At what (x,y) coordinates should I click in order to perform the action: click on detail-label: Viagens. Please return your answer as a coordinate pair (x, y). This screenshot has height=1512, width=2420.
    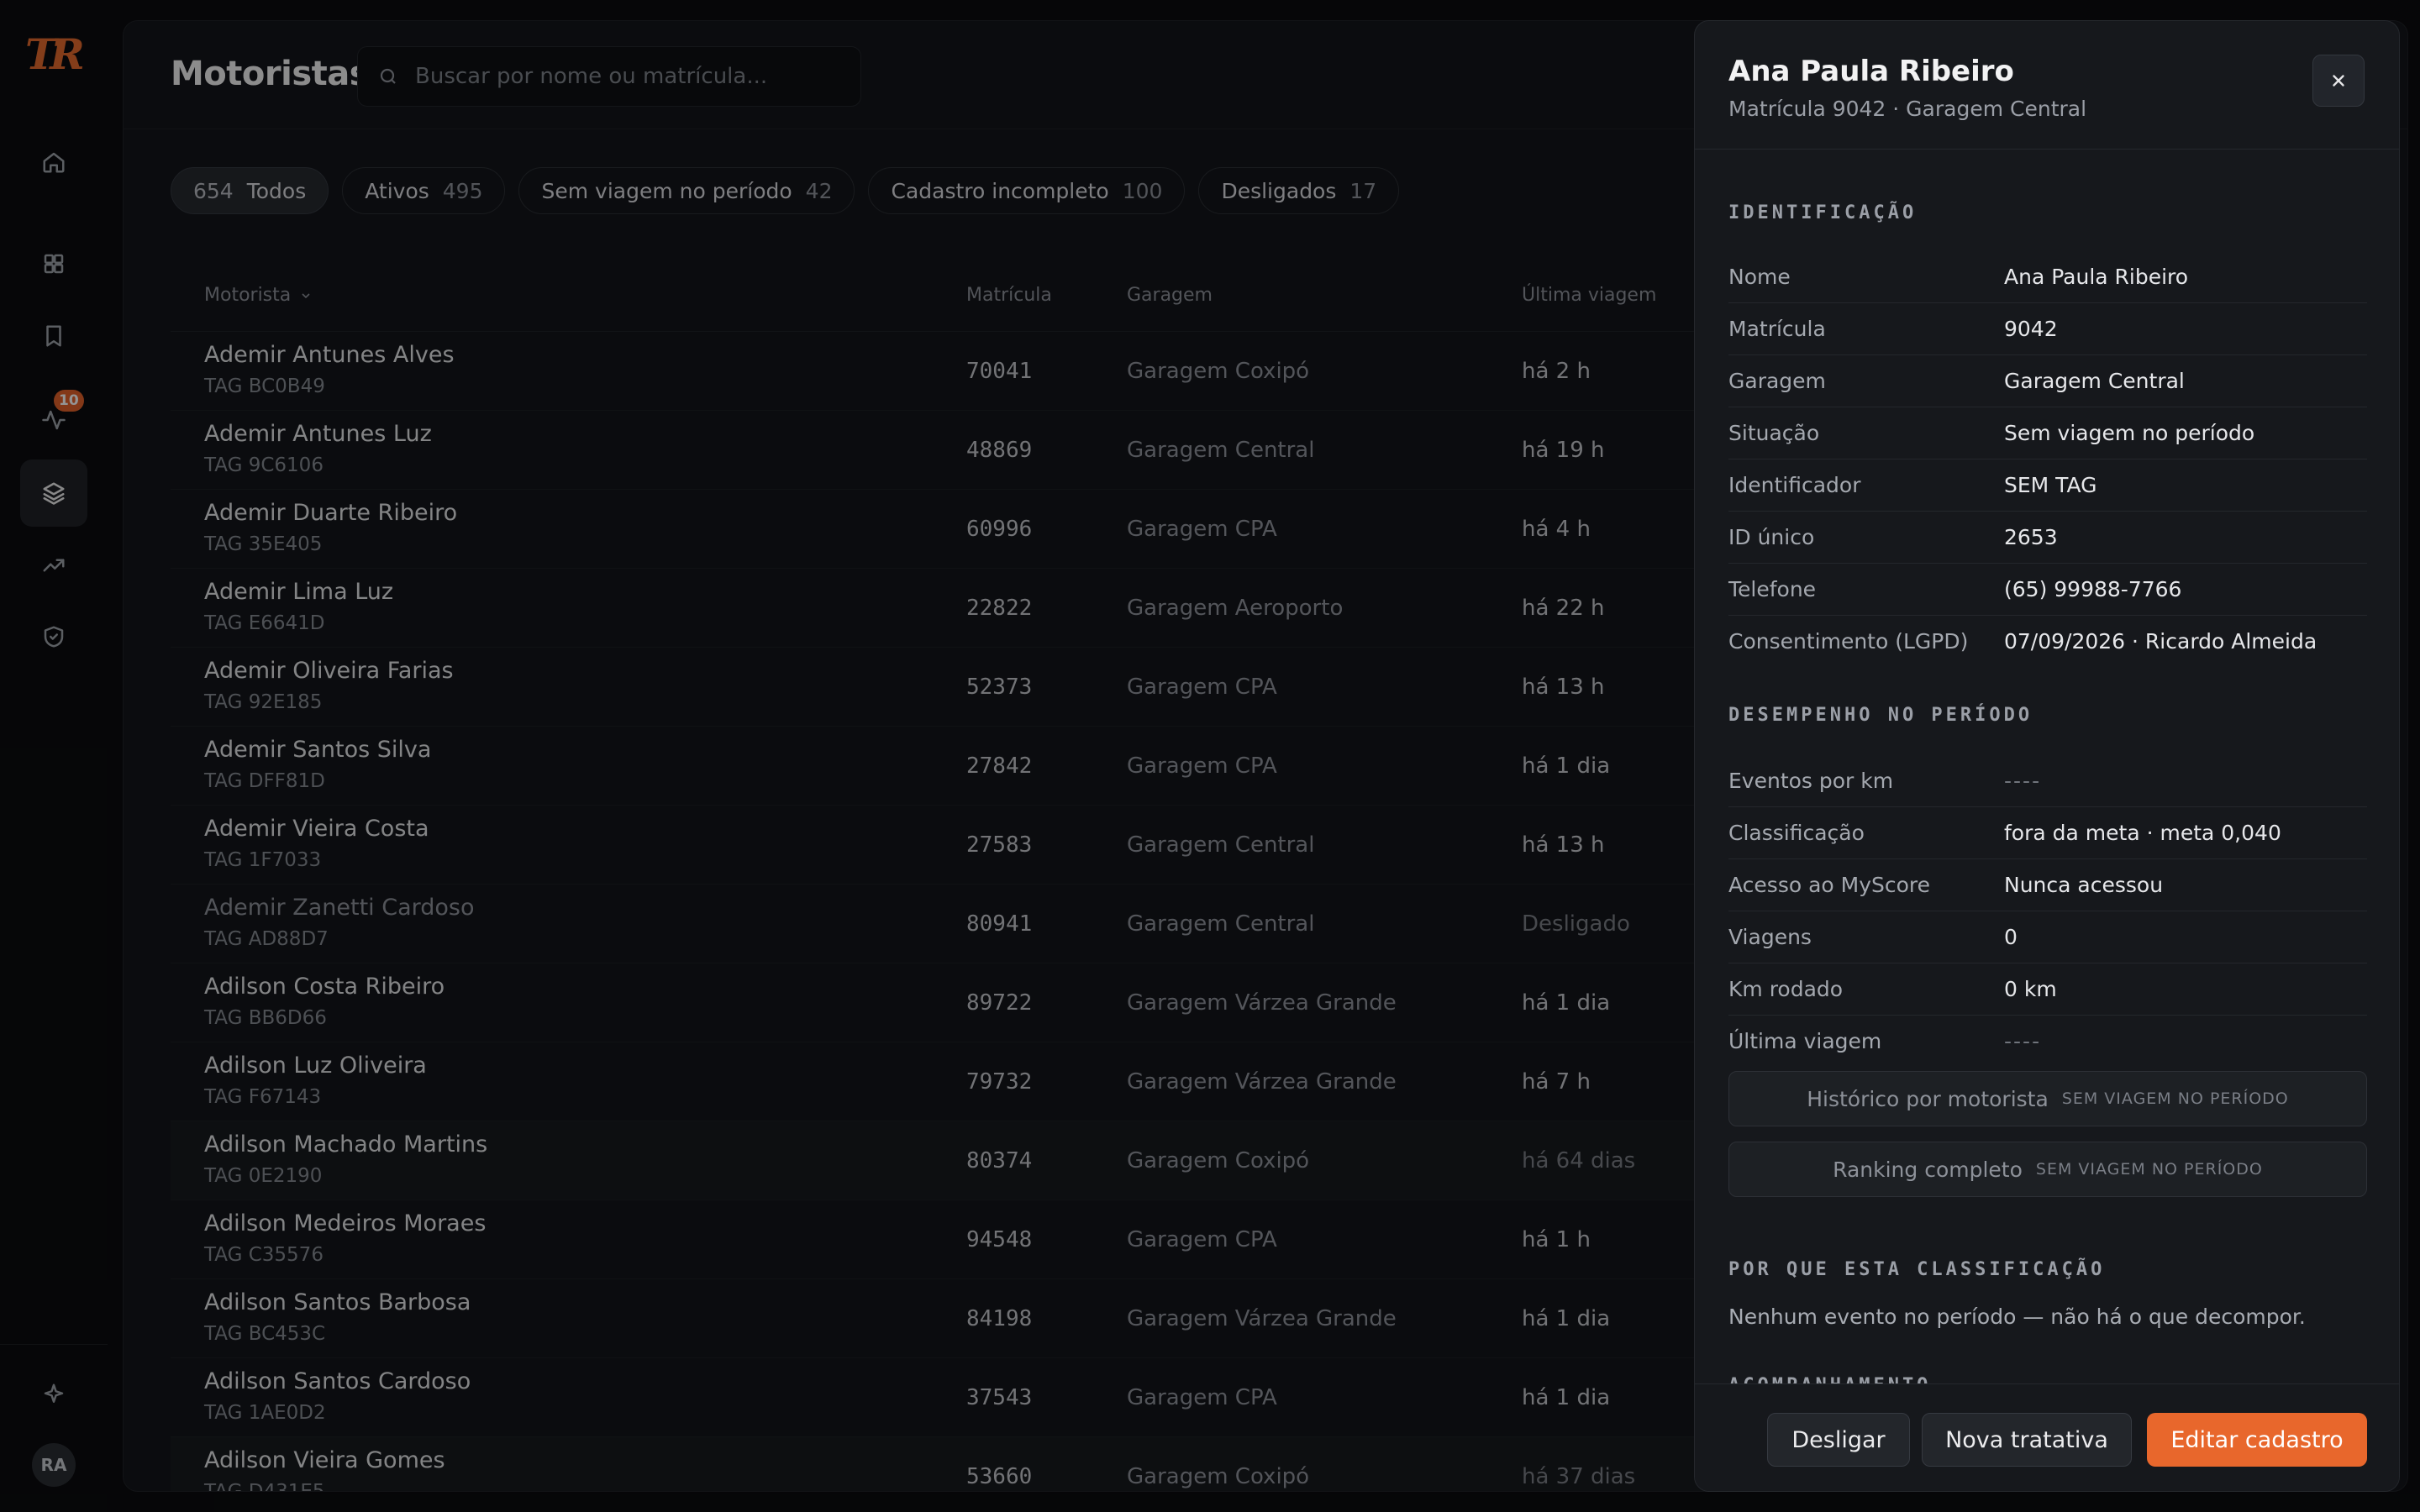
    Looking at the image, I should click on (1770, 937).